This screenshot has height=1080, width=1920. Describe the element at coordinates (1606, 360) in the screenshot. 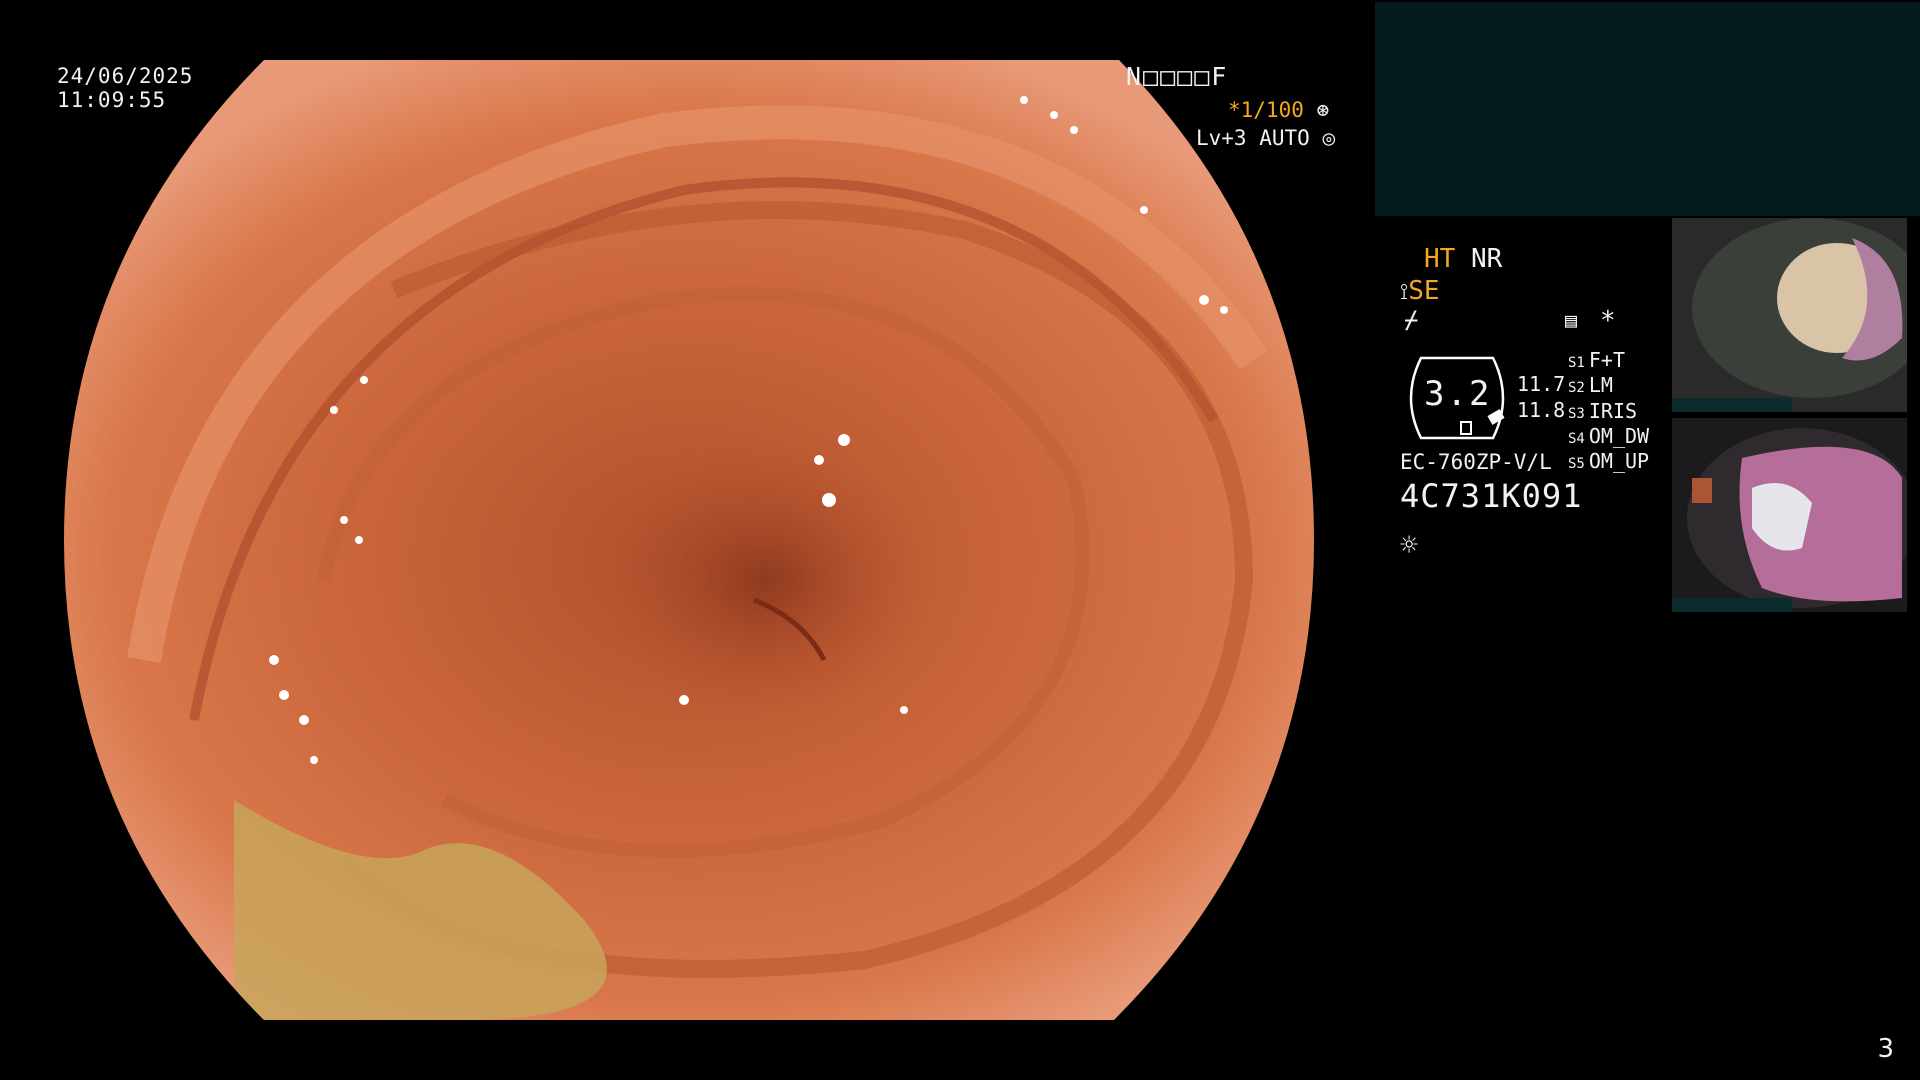

I see `slot-value: F+T` at that location.